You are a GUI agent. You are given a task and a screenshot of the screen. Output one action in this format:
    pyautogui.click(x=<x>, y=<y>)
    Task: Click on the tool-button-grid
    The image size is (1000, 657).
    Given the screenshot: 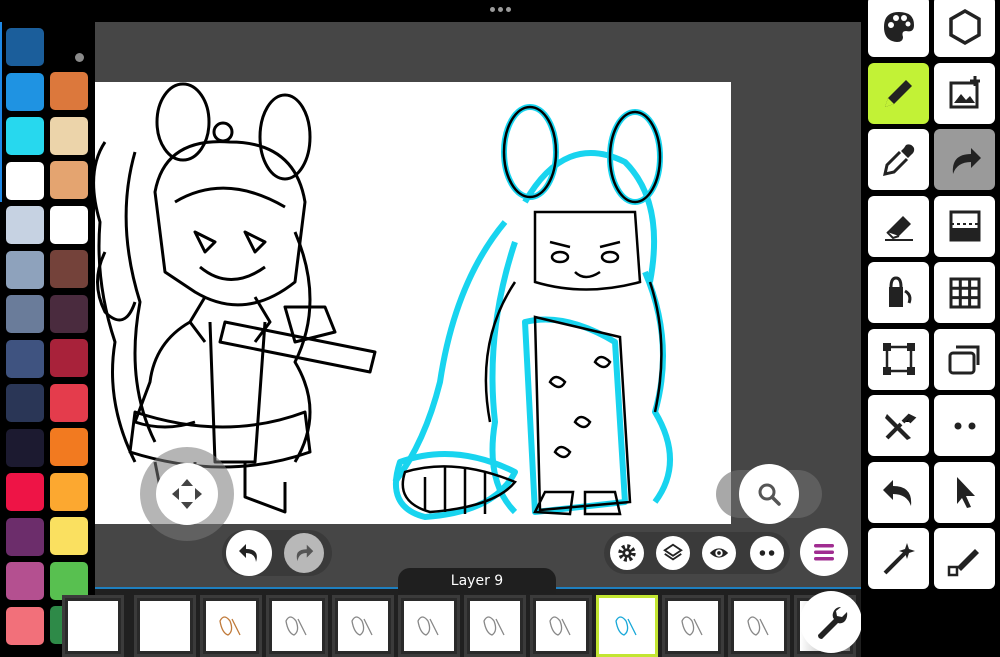 What is the action you would take?
    pyautogui.click(x=964, y=292)
    